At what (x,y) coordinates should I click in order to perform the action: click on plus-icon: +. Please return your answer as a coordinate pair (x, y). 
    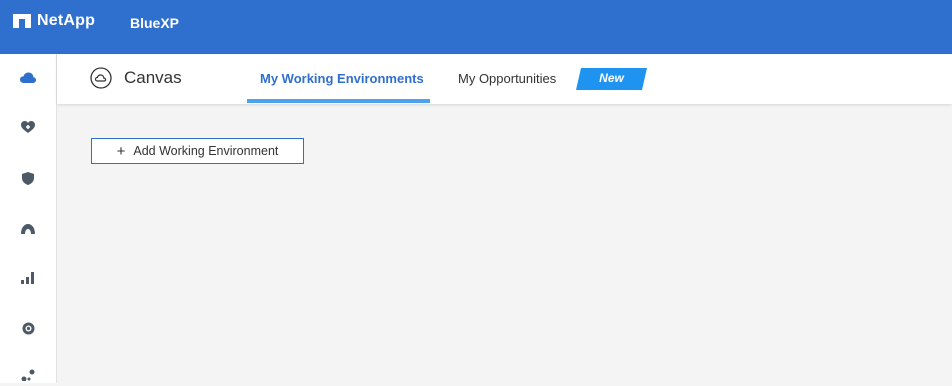
    Looking at the image, I should click on (121, 151).